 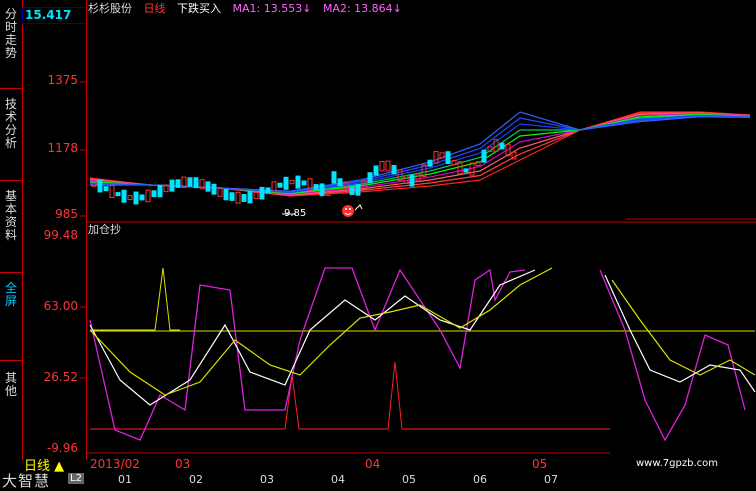 I want to click on smiley-icon, so click(x=352, y=210).